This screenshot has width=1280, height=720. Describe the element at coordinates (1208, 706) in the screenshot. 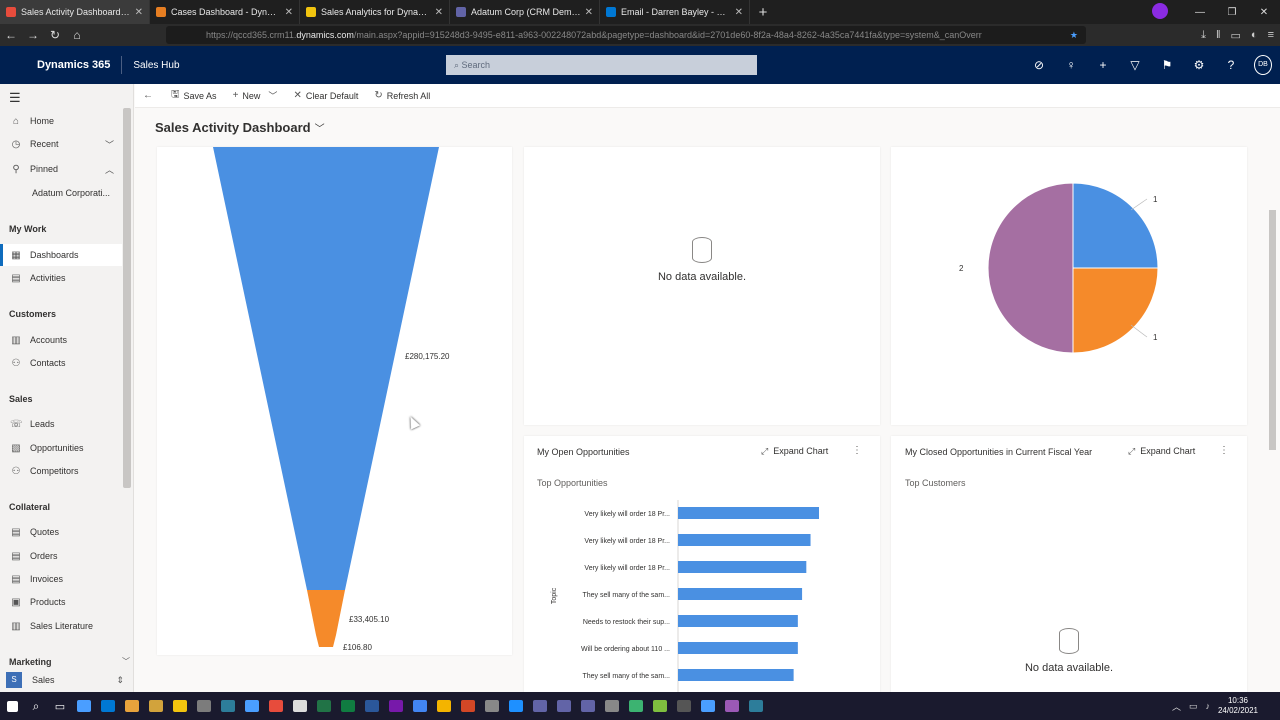

I see `volume-icon: ♪` at that location.